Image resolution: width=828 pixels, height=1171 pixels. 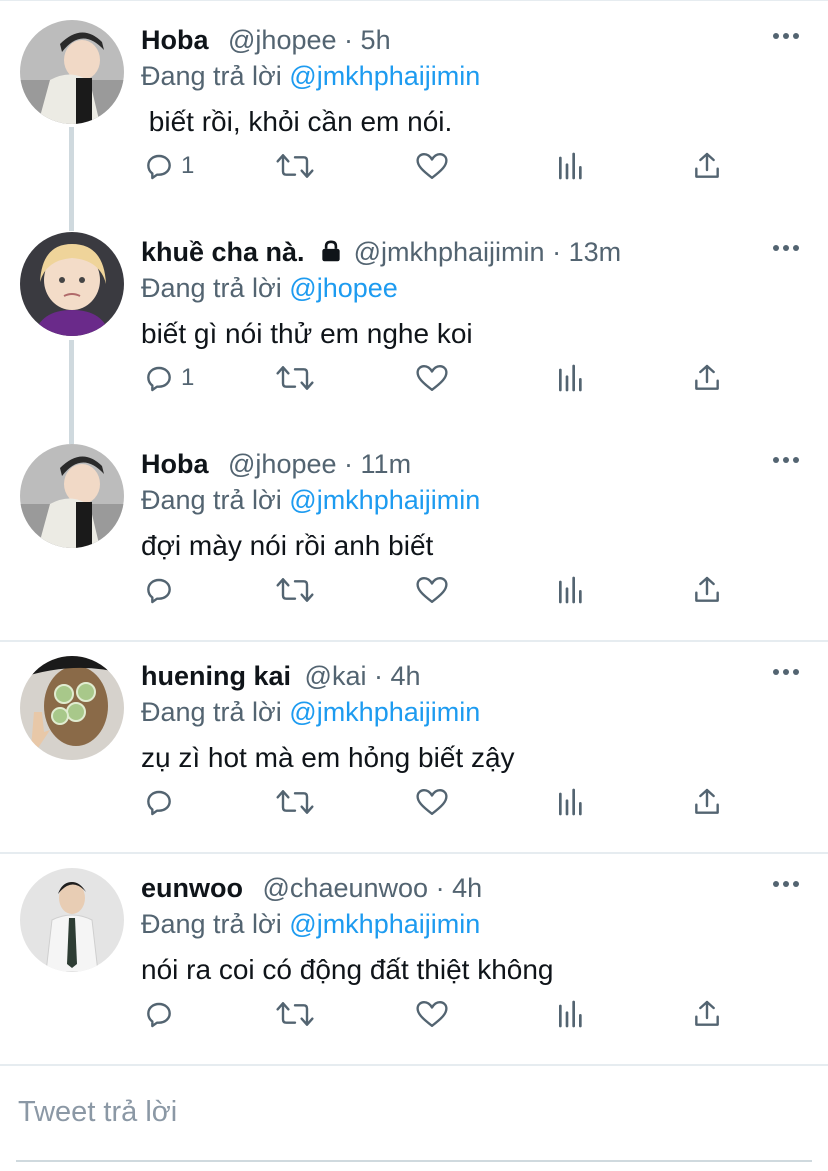 I want to click on tweet-header: Hoba @jhopee · 5h, so click(x=266, y=40).